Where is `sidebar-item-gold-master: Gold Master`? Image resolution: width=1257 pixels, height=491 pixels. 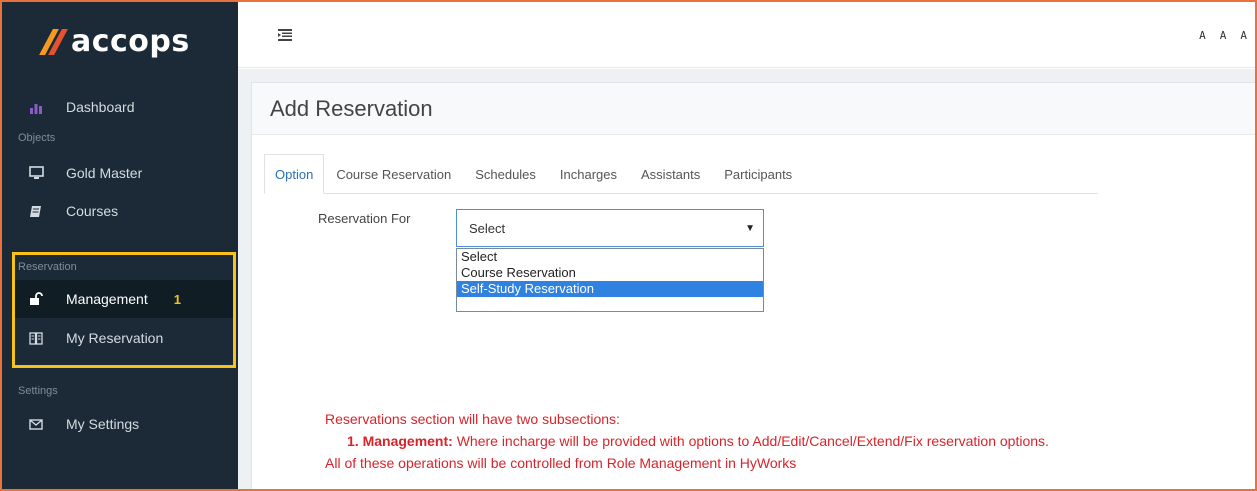 sidebar-item-gold-master: Gold Master is located at coordinates (120, 173).